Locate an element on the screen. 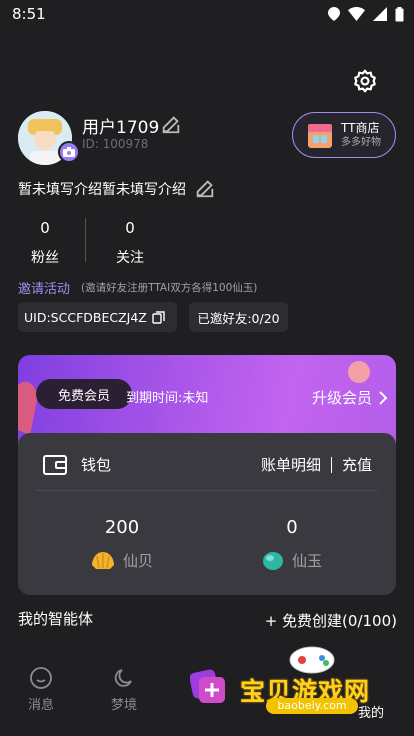 The height and width of the screenshot is (736, 414). settings-button is located at coordinates (365, 81).